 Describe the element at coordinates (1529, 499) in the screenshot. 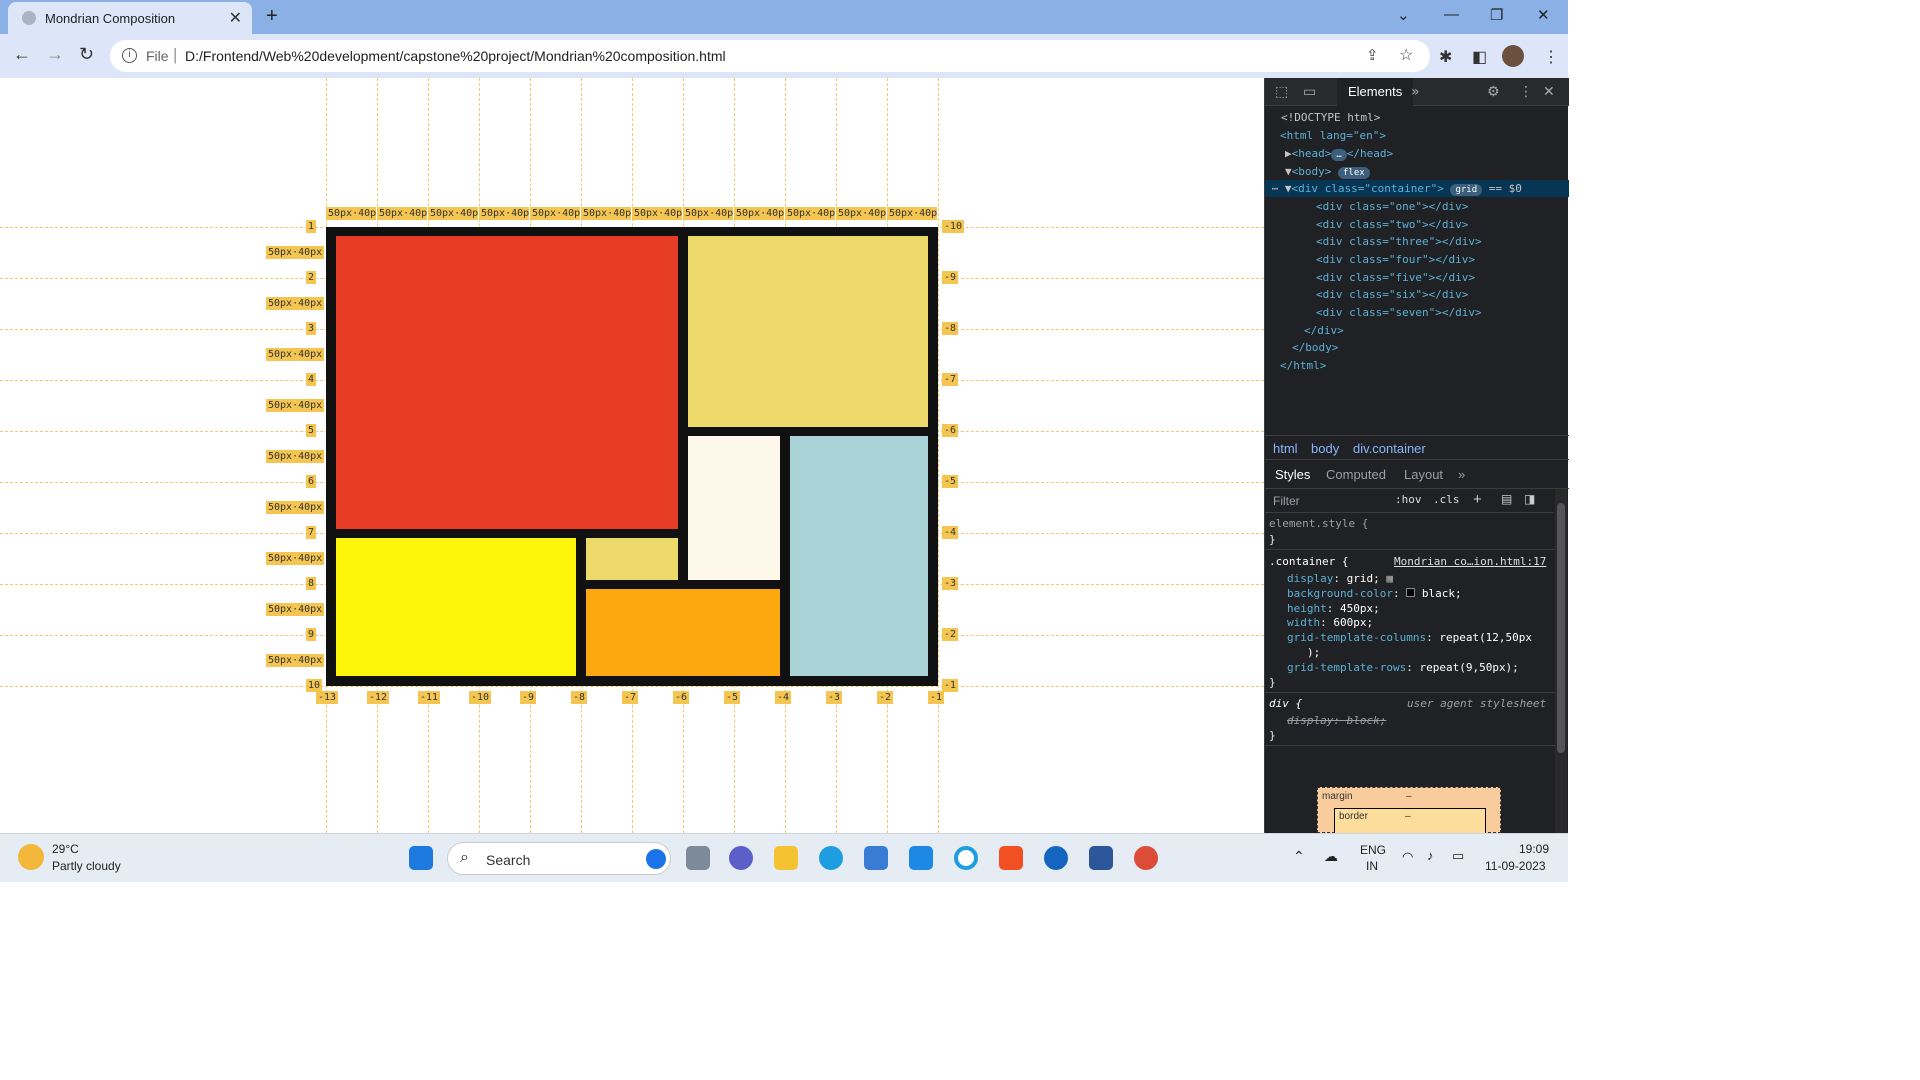

I see `sidebar-toggle-icon: ◨` at that location.